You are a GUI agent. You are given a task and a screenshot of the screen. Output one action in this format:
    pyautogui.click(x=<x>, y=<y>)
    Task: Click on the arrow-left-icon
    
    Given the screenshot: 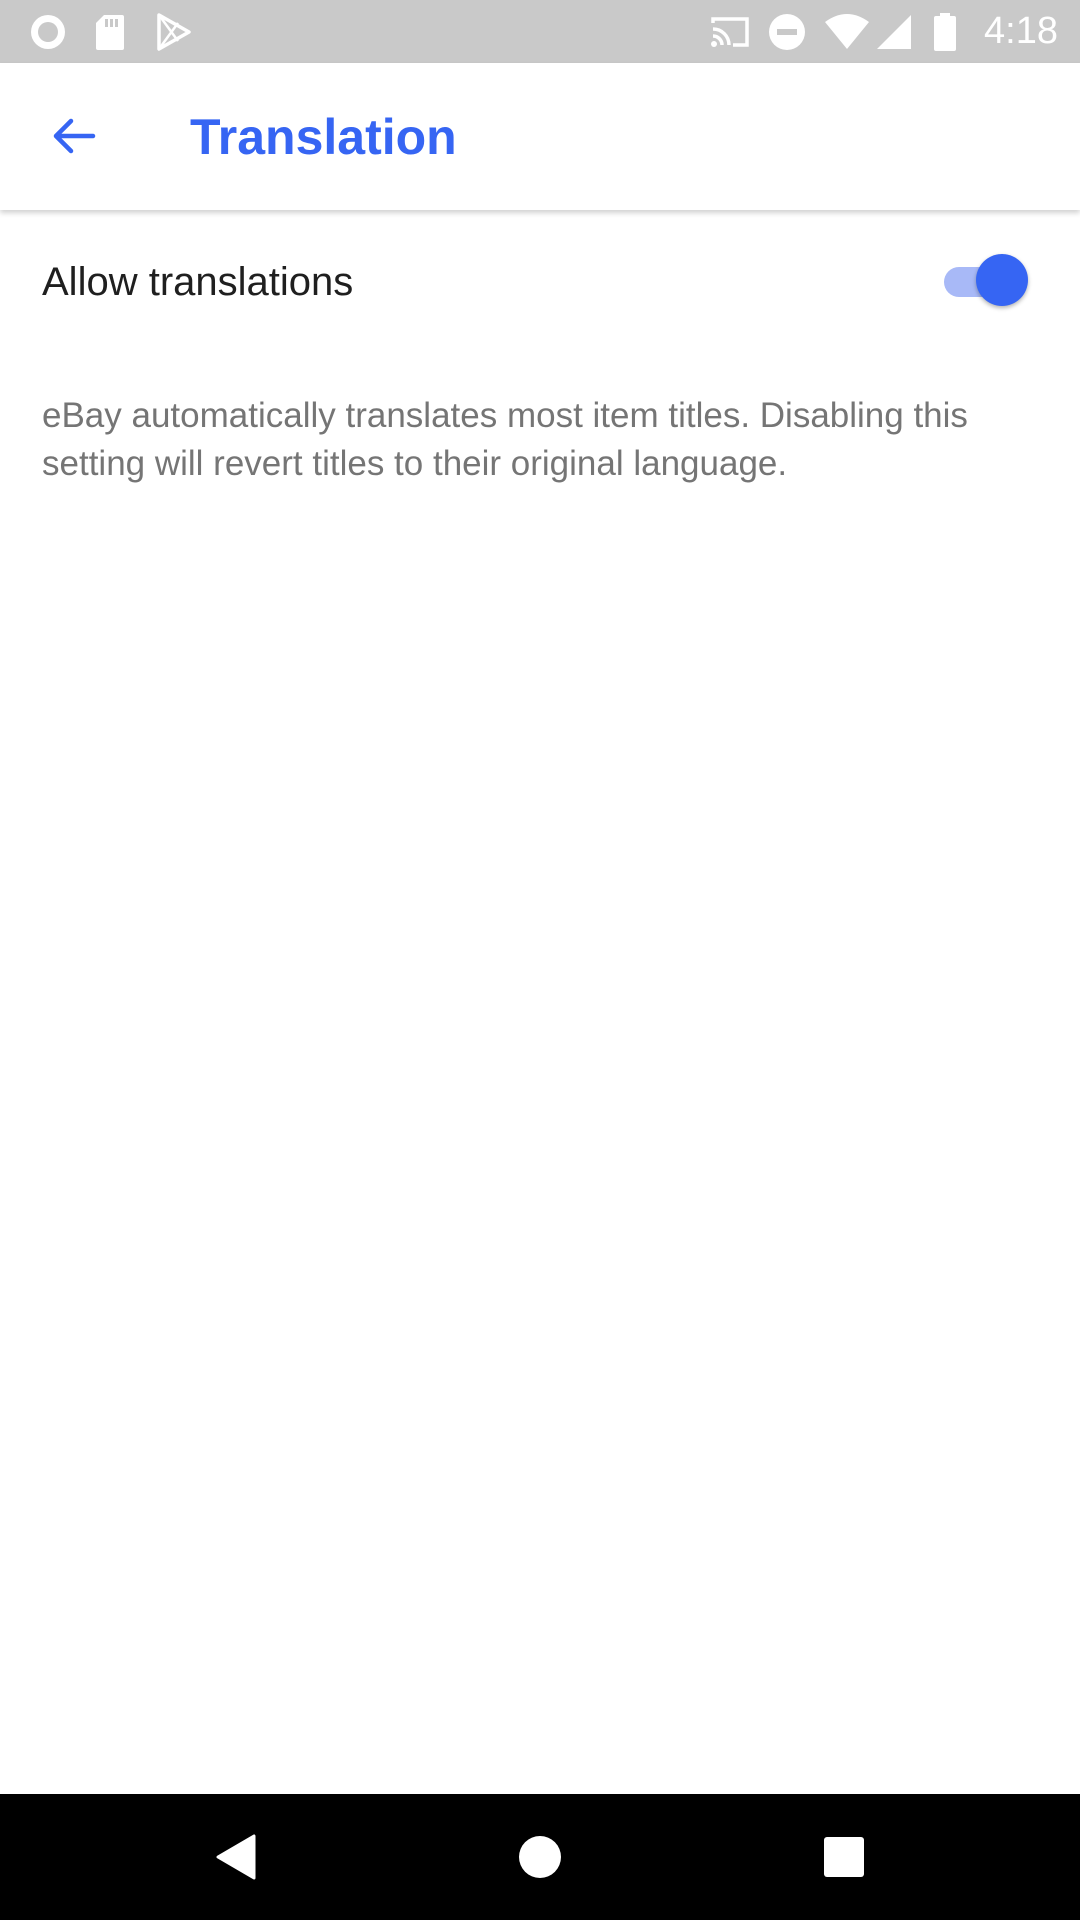 What is the action you would take?
    pyautogui.click(x=74, y=136)
    